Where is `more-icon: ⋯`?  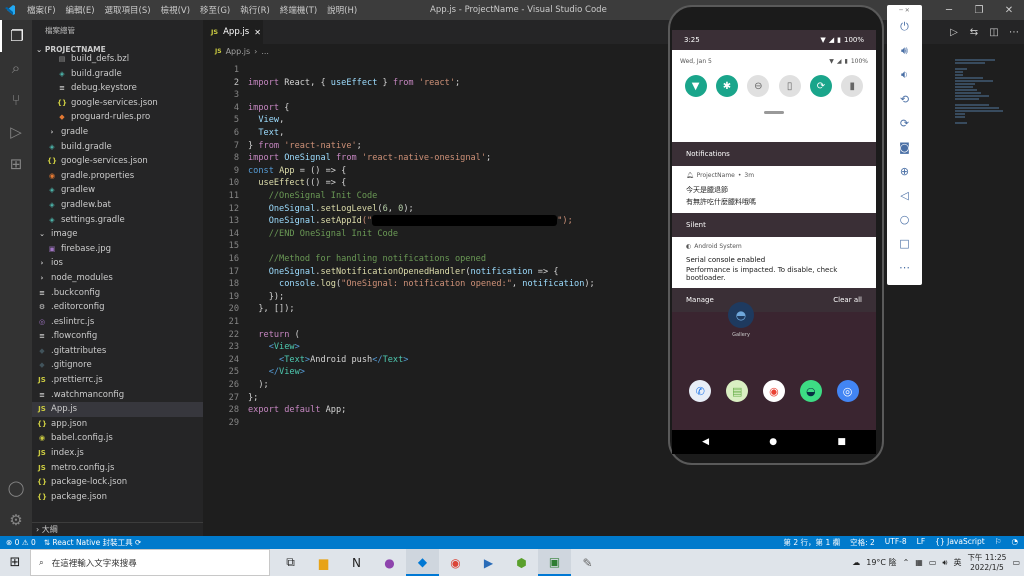 more-icon: ⋯ is located at coordinates (904, 267).